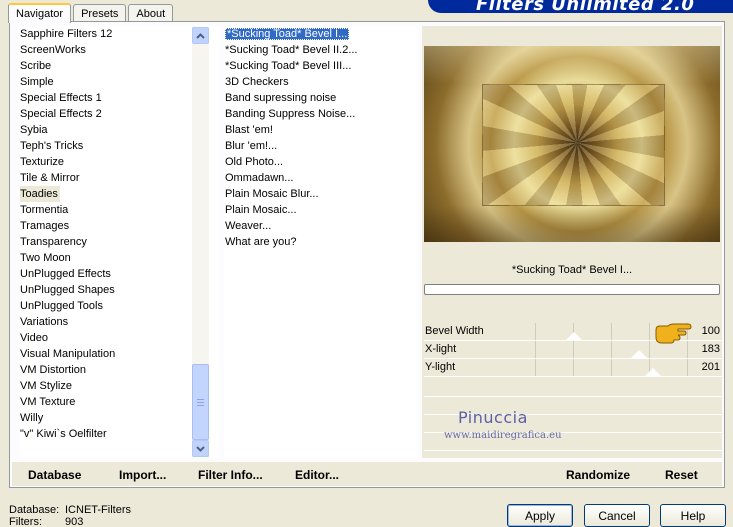 The image size is (733, 527). Describe the element at coordinates (440, 367) in the screenshot. I see `param-label: Y-light` at that location.